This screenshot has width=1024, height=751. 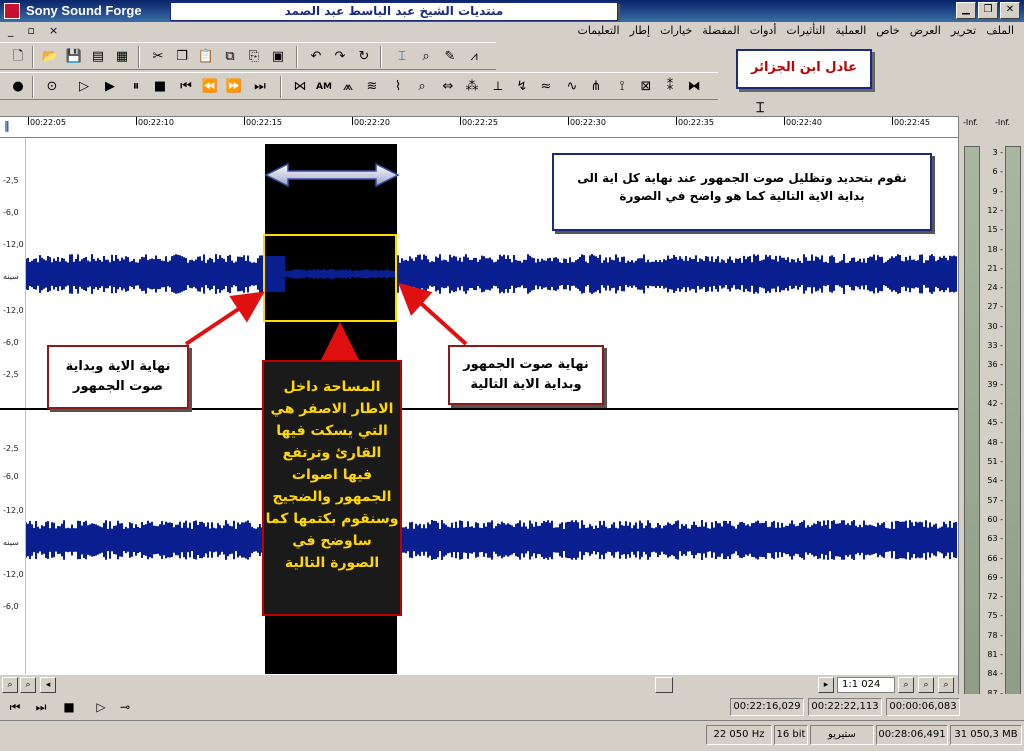 I want to click on go-to-end-icon: ⏭, so click(x=260, y=87).